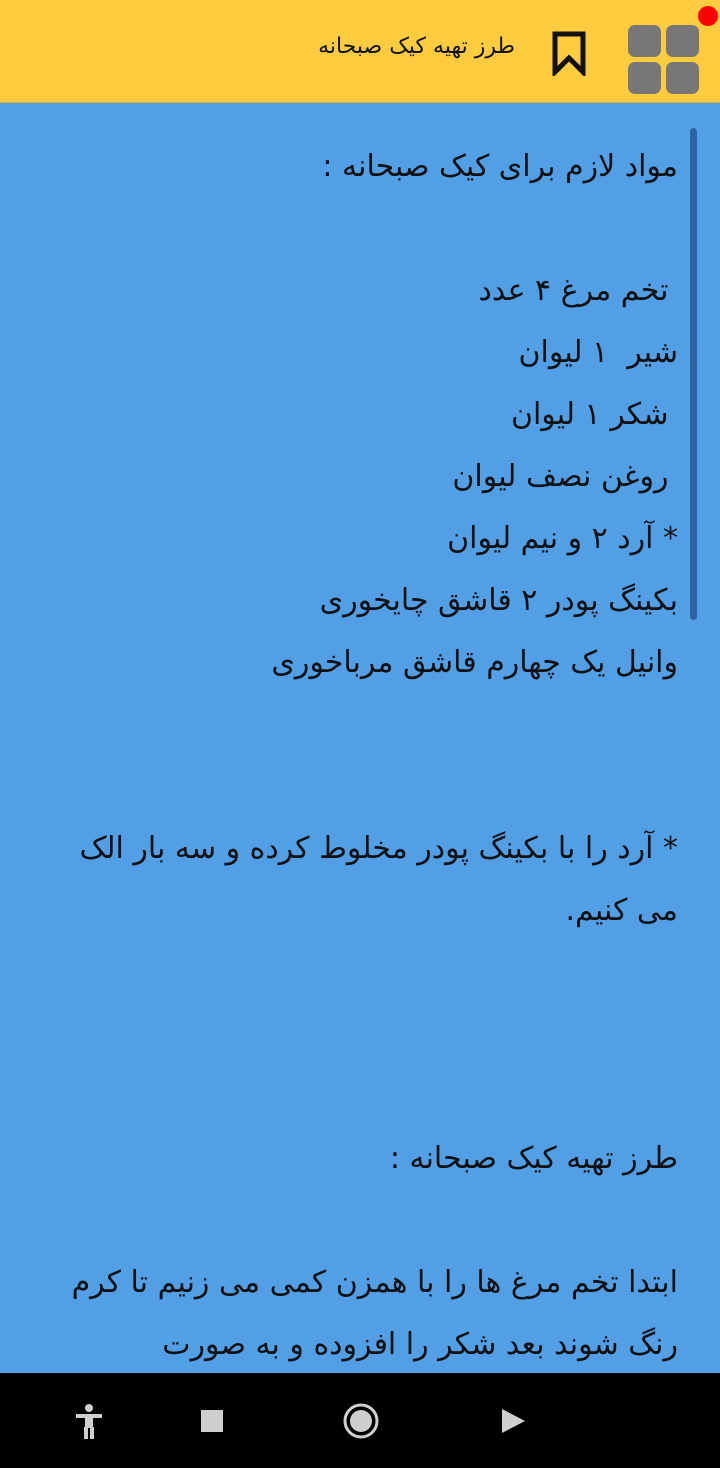  I want to click on home-icon, so click(361, 1421).